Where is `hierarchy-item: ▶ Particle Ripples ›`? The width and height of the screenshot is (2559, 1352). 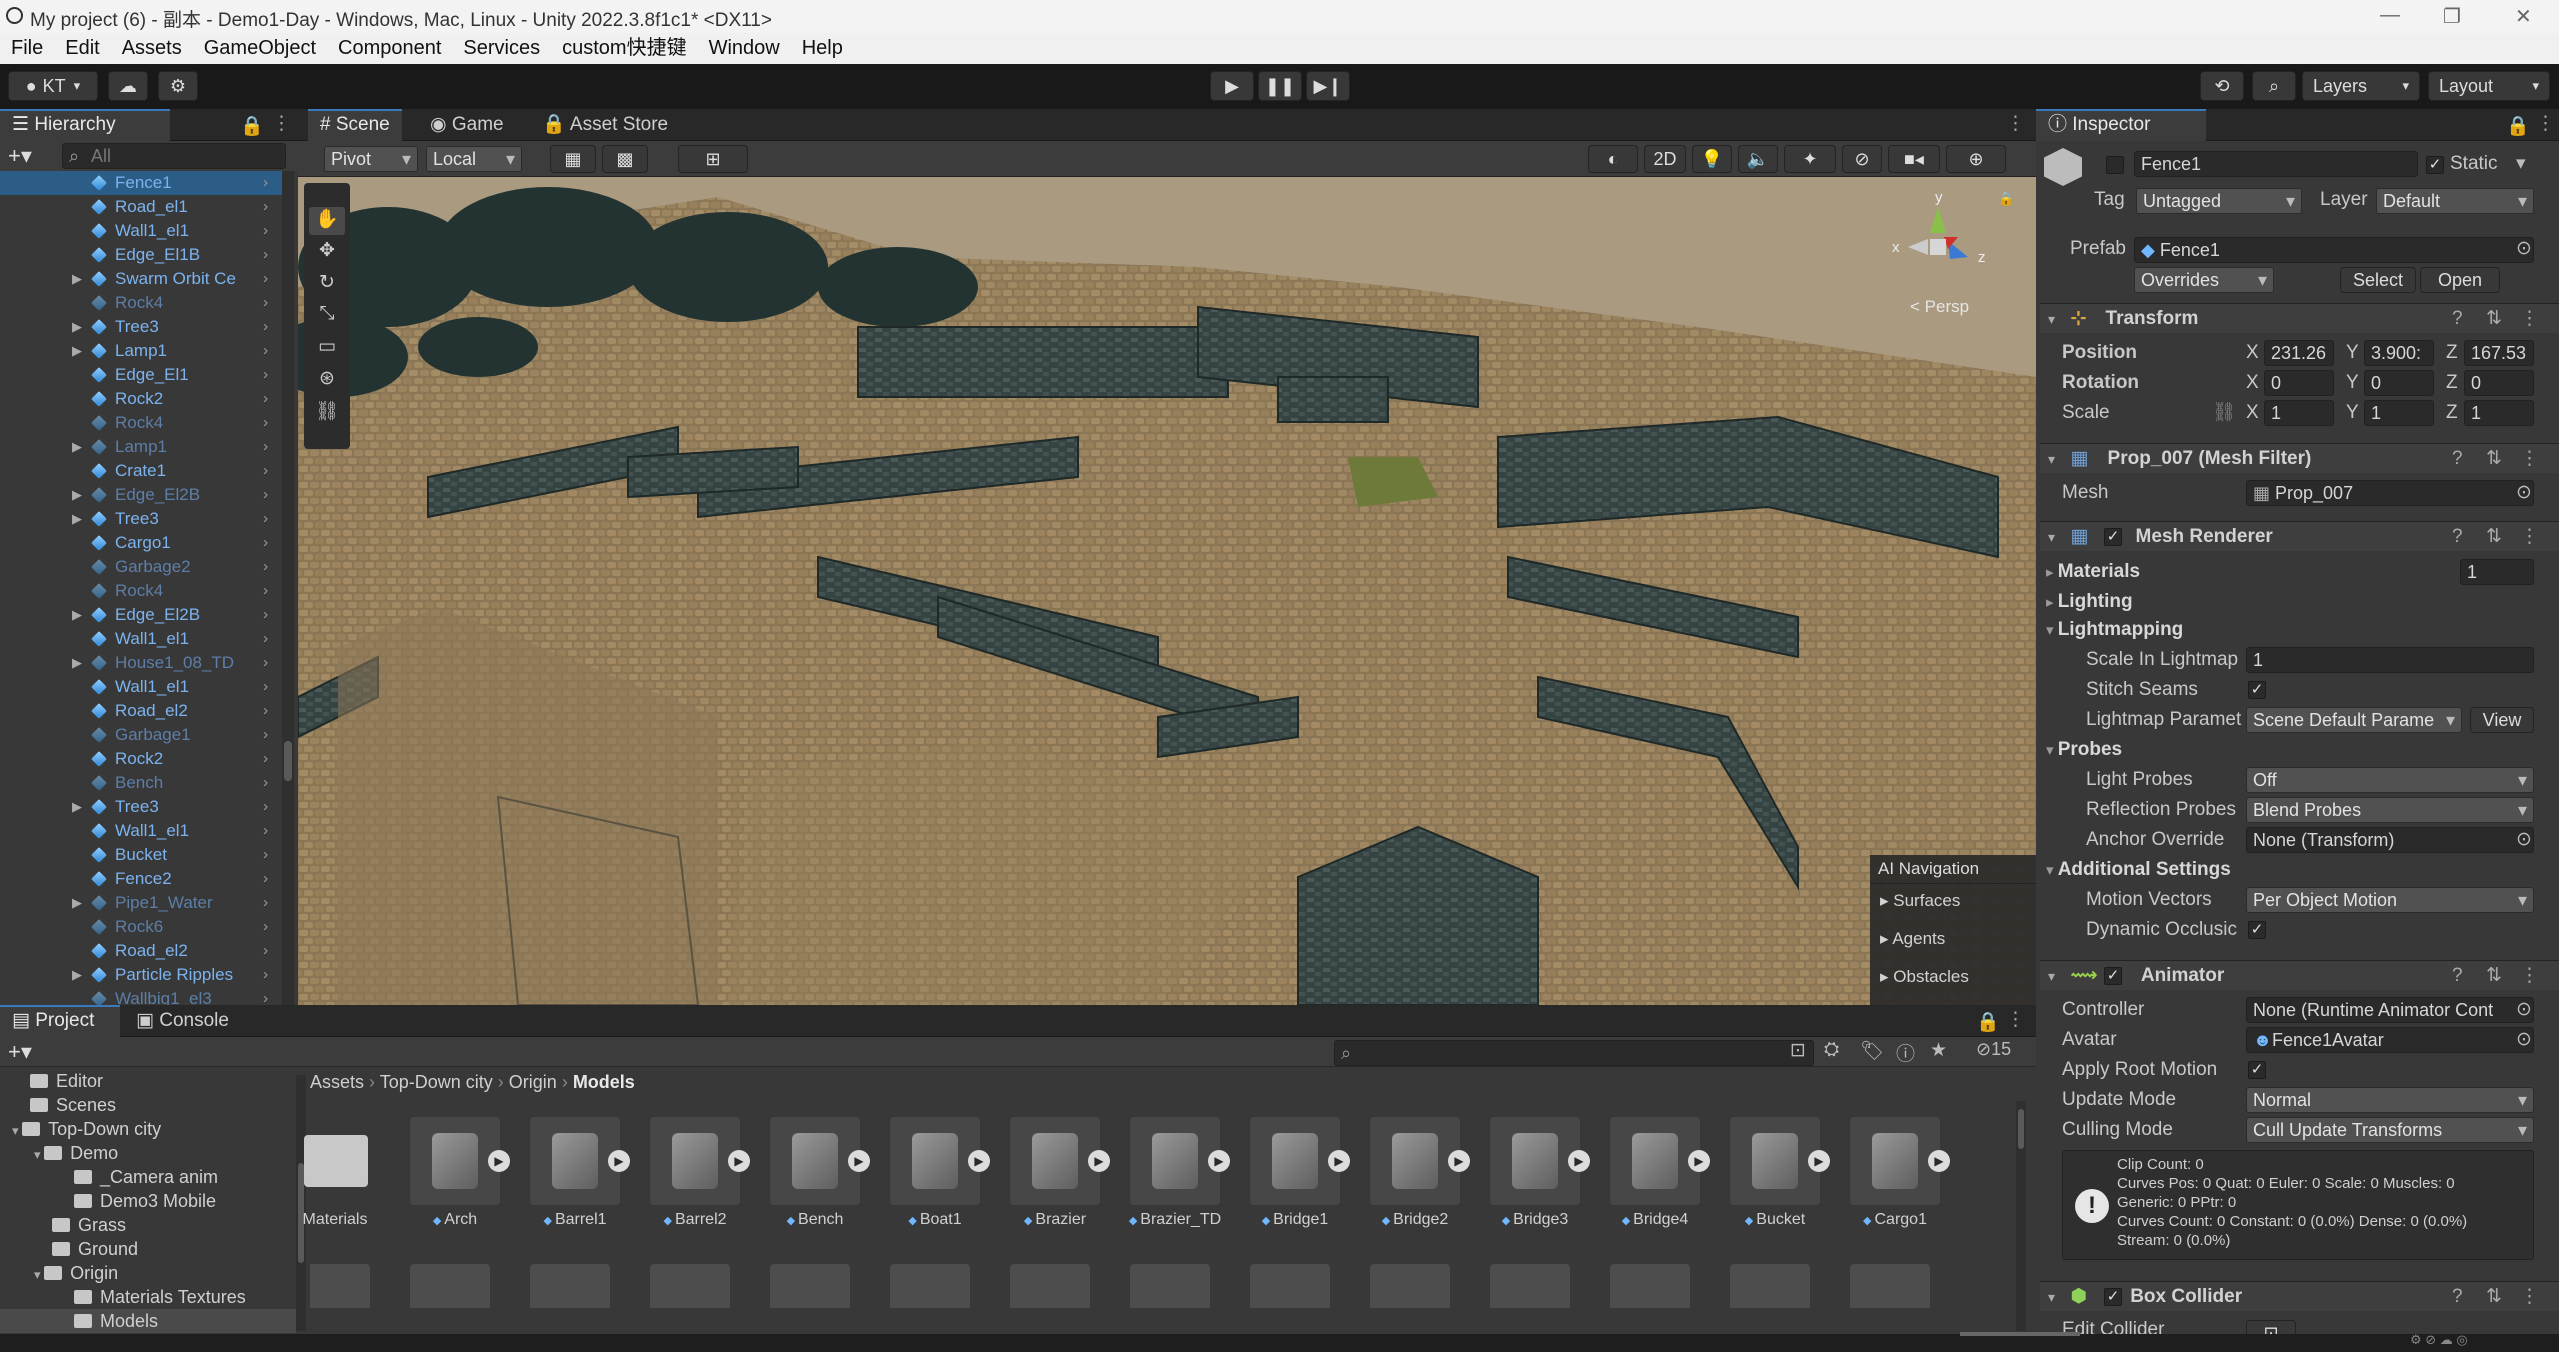 hierarchy-item: ▶ Particle Ripples › is located at coordinates (142, 975).